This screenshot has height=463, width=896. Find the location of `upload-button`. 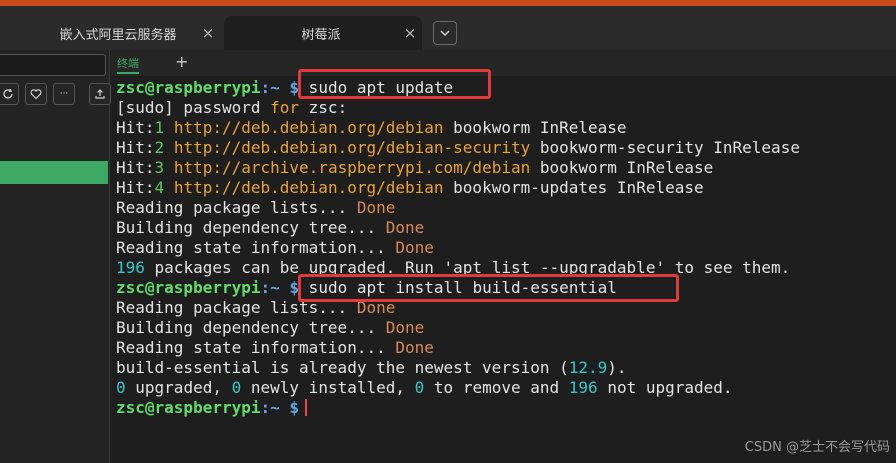

upload-button is located at coordinates (100, 94).